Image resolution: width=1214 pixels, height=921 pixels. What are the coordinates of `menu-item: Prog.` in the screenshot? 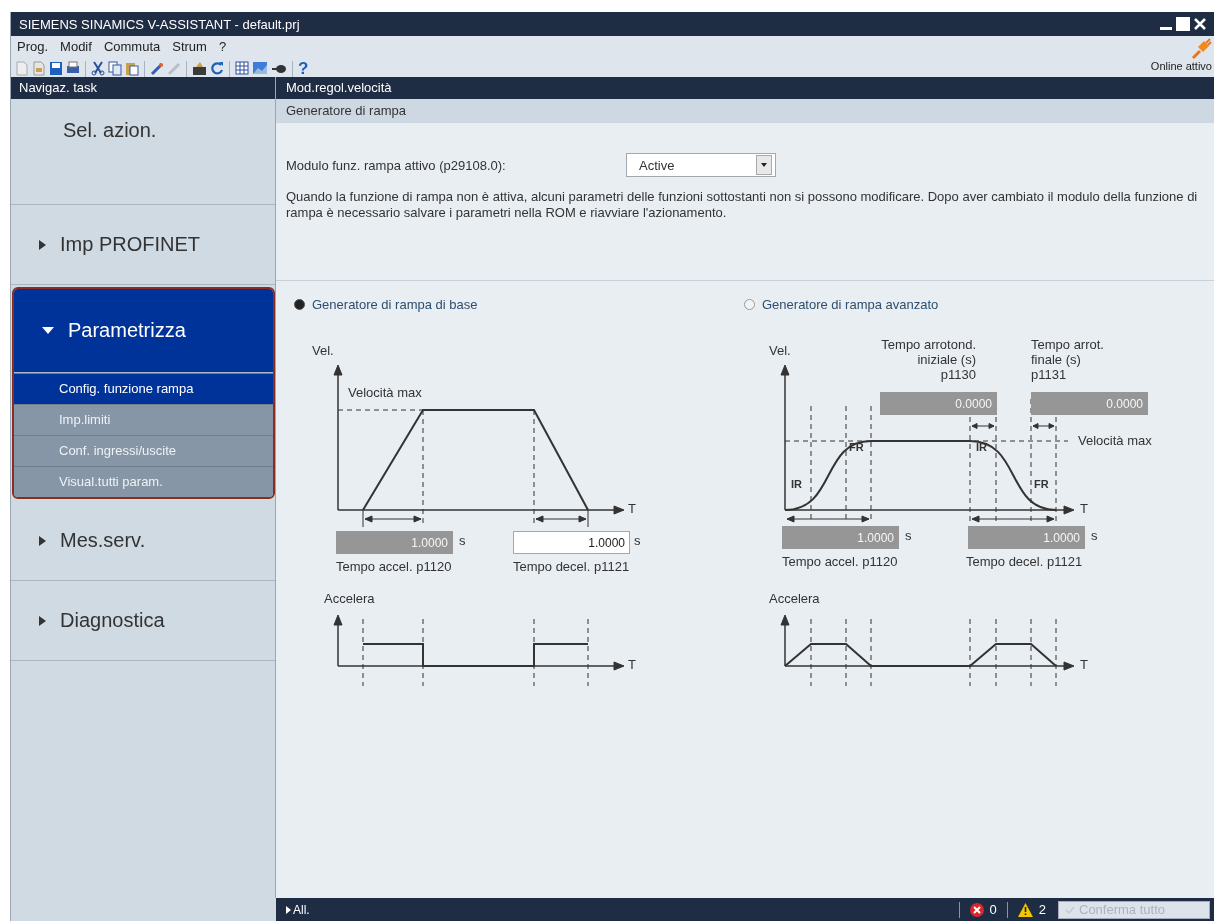 It's located at (33, 48).